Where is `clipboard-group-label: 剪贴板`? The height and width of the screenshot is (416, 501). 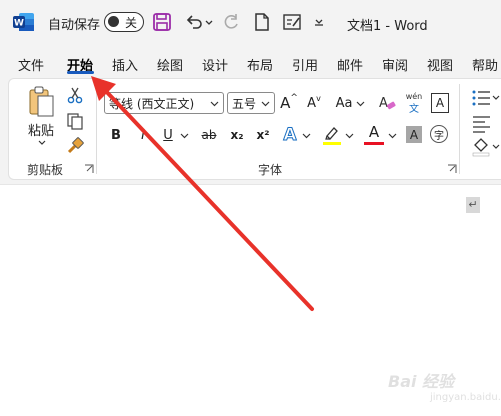 clipboard-group-label: 剪贴板 is located at coordinates (45, 170).